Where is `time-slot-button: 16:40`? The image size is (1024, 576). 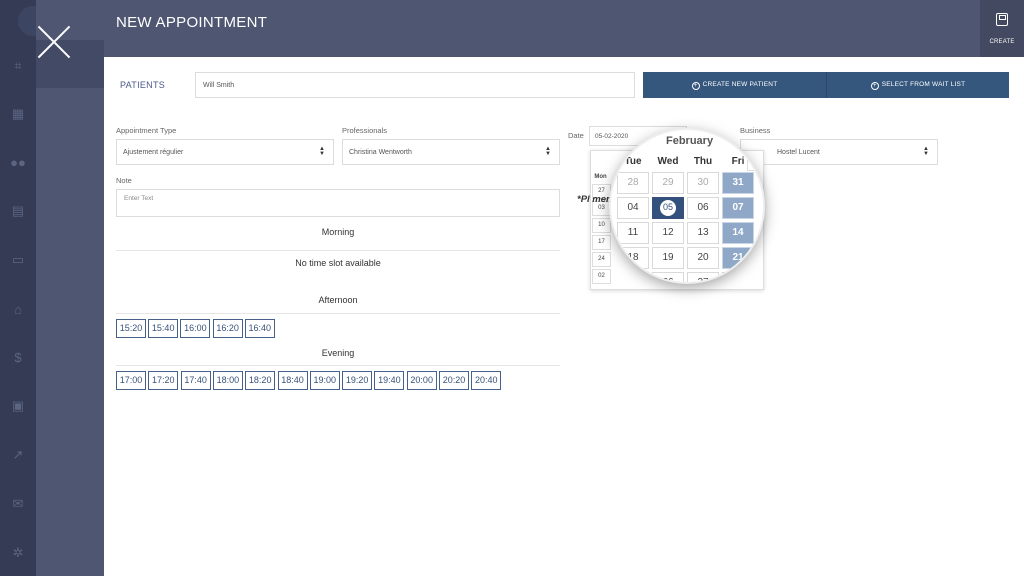
time-slot-button: 16:40 is located at coordinates (259, 328).